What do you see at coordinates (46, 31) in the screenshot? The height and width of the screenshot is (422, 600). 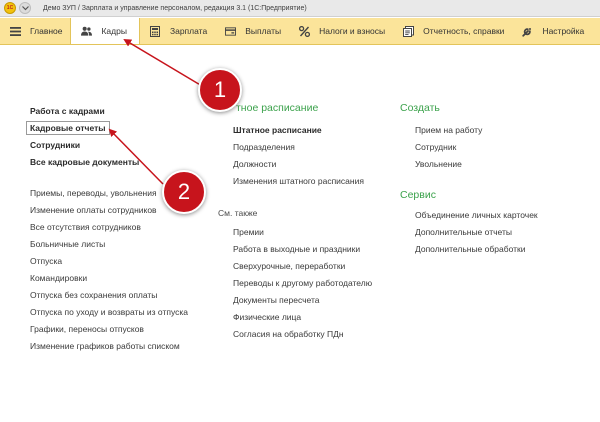 I see `section-tab-label: Главное` at bounding box center [46, 31].